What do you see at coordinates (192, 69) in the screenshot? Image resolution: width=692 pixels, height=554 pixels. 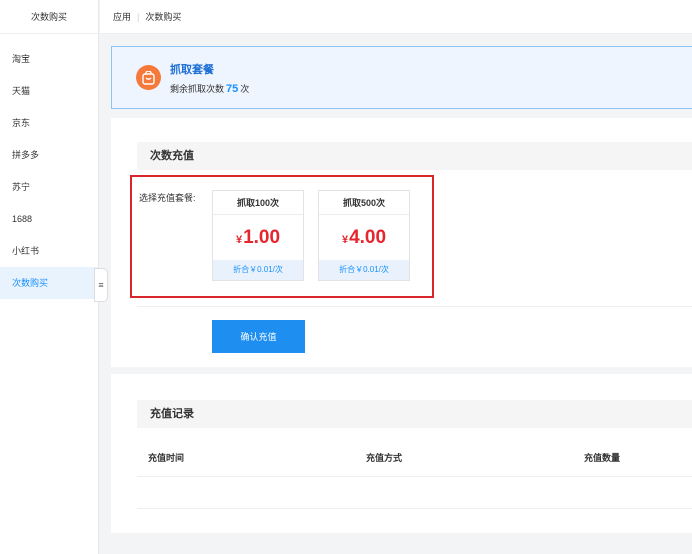 I see `notice-title: 抓取套餐` at bounding box center [192, 69].